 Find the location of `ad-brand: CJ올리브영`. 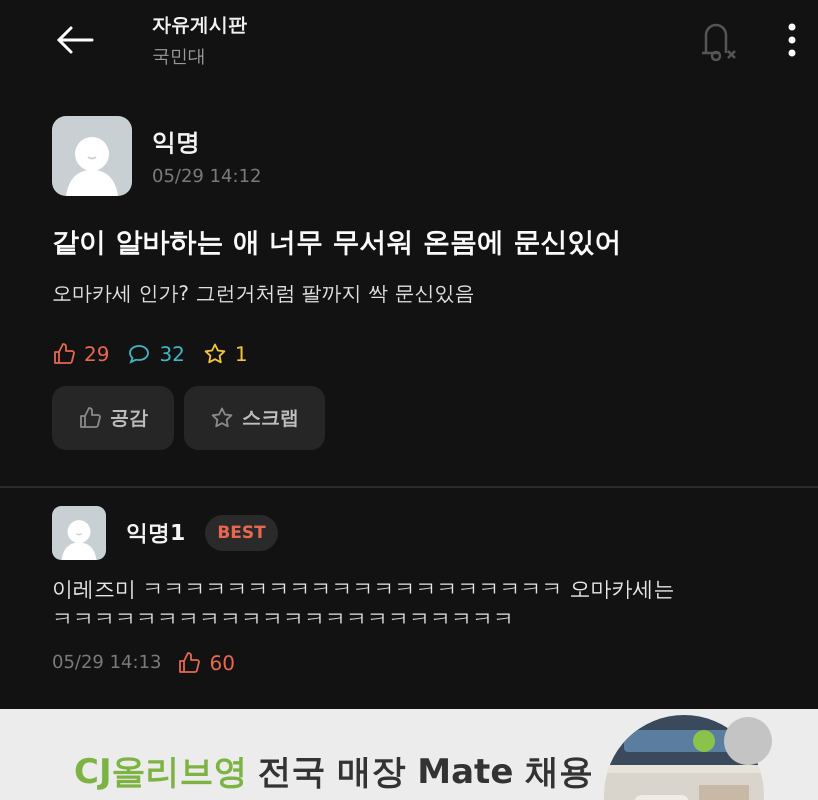

ad-brand: CJ올리브영 is located at coordinates (161, 772).